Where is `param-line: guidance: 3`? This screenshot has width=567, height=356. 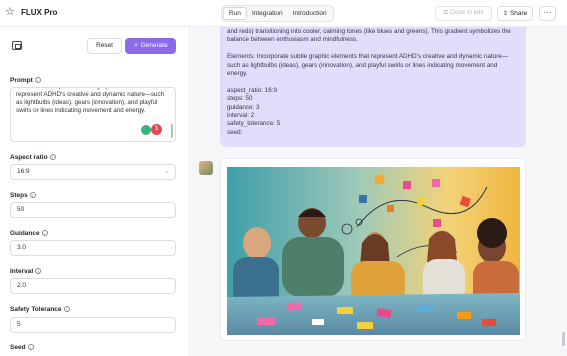
param-line: guidance: 3 is located at coordinates (243, 107).